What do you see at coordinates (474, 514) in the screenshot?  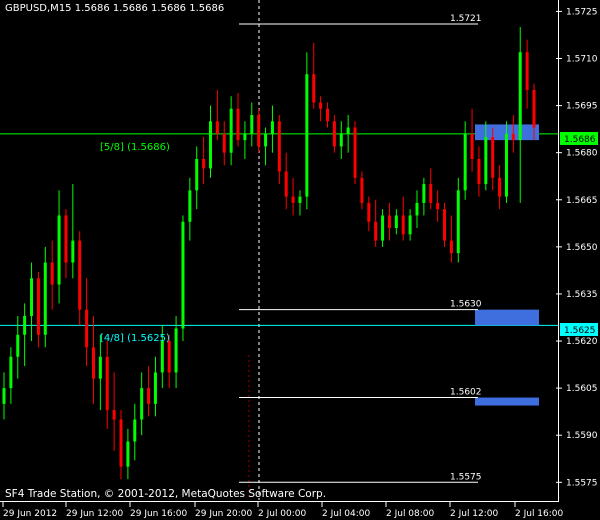 I see `time-tick-label: 2 Jul 12:00` at bounding box center [474, 514].